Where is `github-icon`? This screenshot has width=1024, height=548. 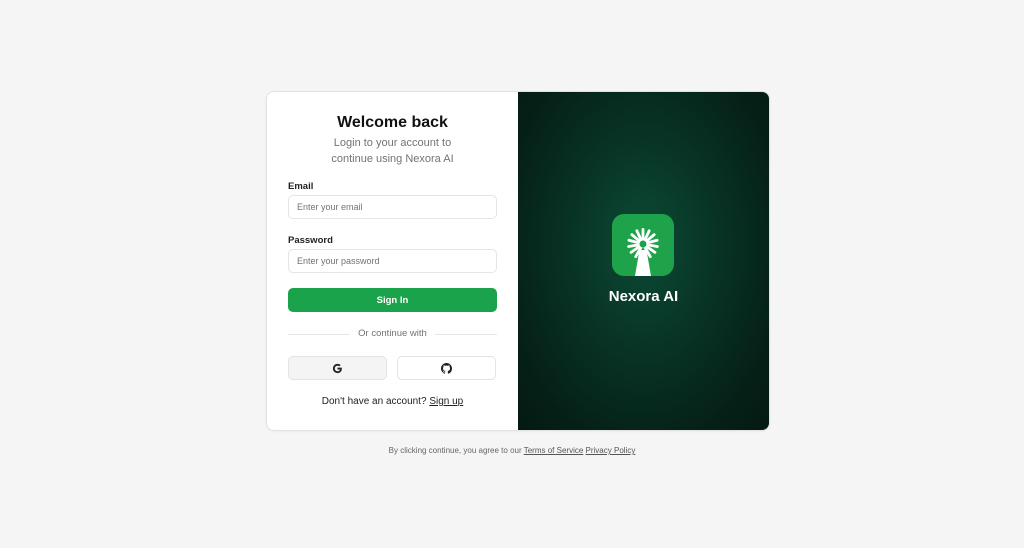 github-icon is located at coordinates (446, 368).